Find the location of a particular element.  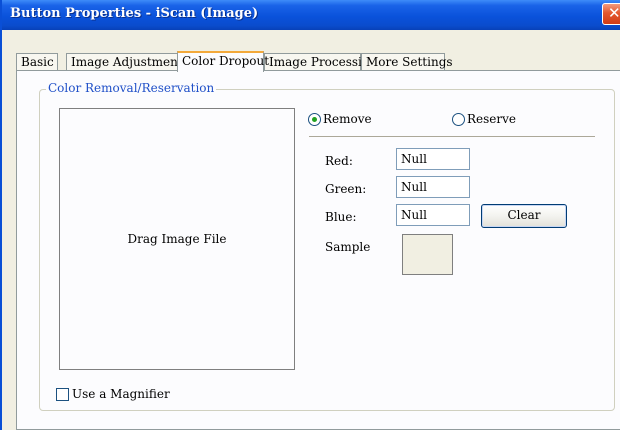

reserve-option: Reserve is located at coordinates (484, 119).